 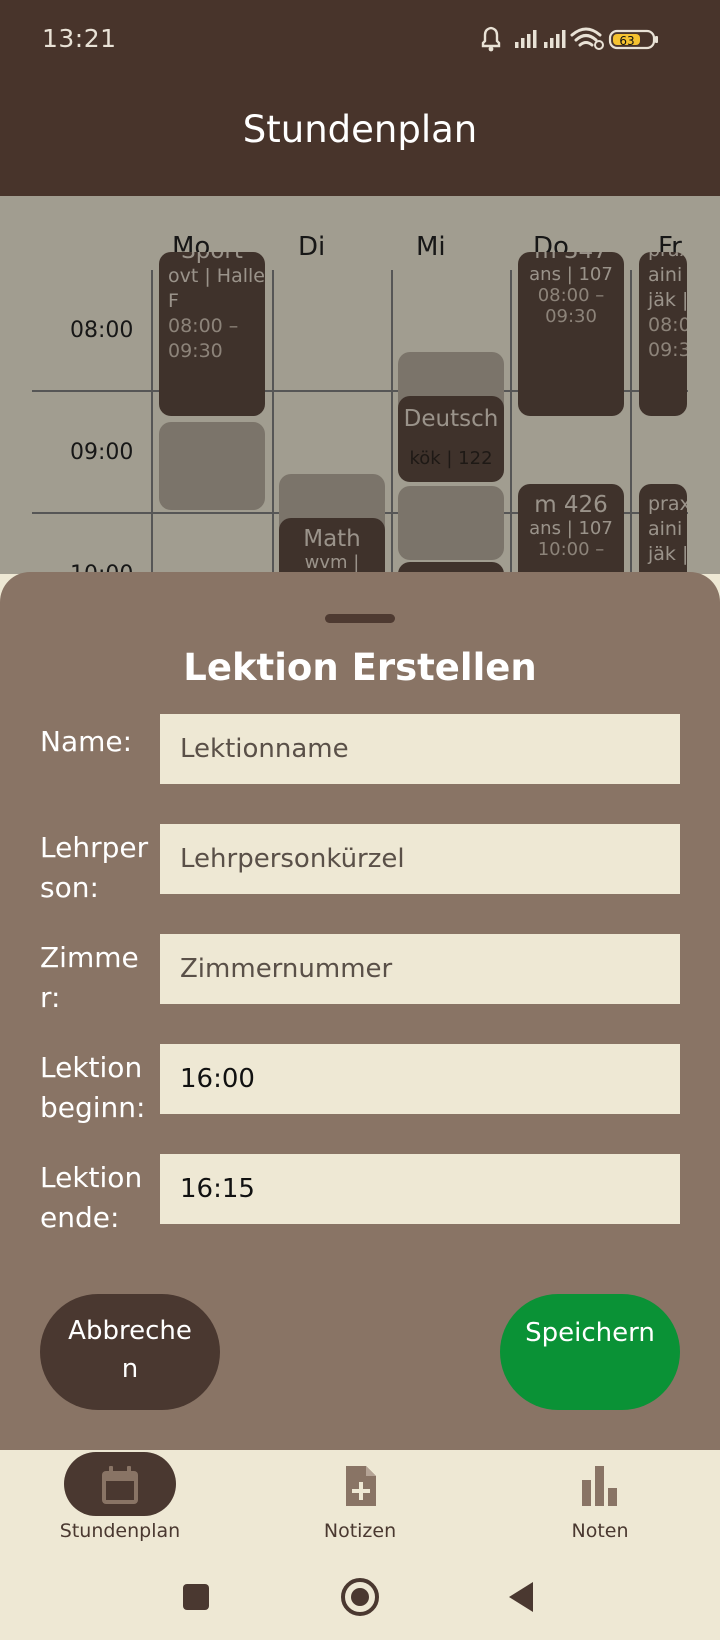 What do you see at coordinates (600, 1531) in the screenshot?
I see `nav-label: Noten` at bounding box center [600, 1531].